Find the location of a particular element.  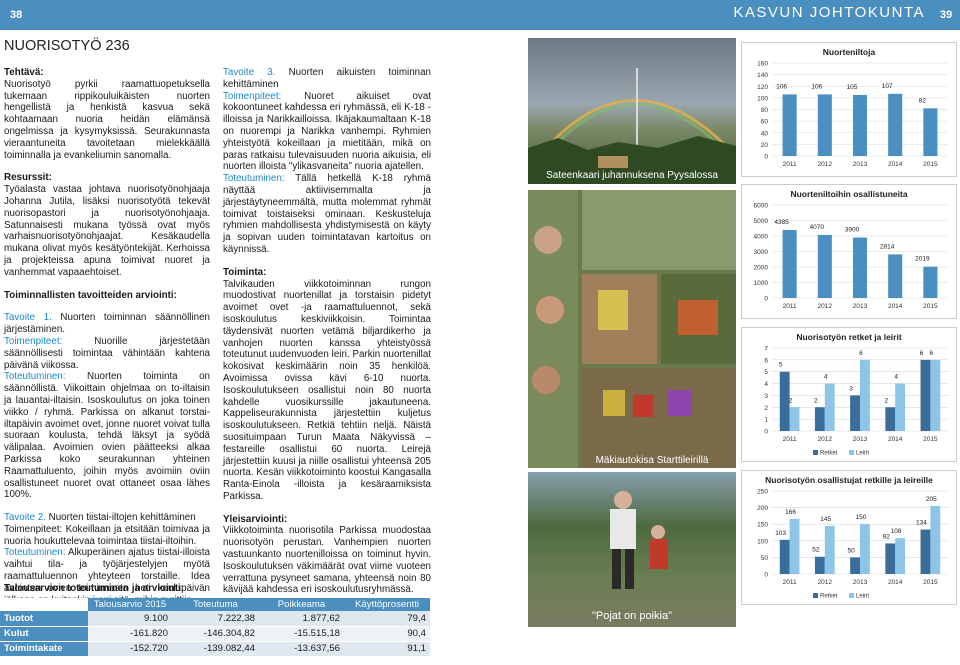

budget-heading: Talousarvion toteutuminen ja arviointi: is located at coordinates (94, 588).